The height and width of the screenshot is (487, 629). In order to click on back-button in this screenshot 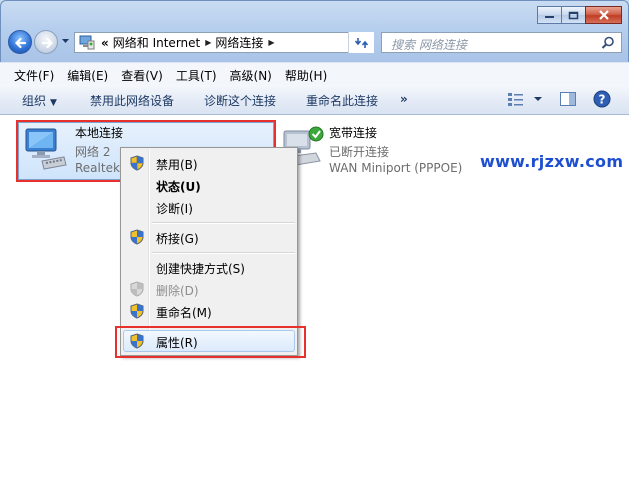, I will do `click(20, 42)`.